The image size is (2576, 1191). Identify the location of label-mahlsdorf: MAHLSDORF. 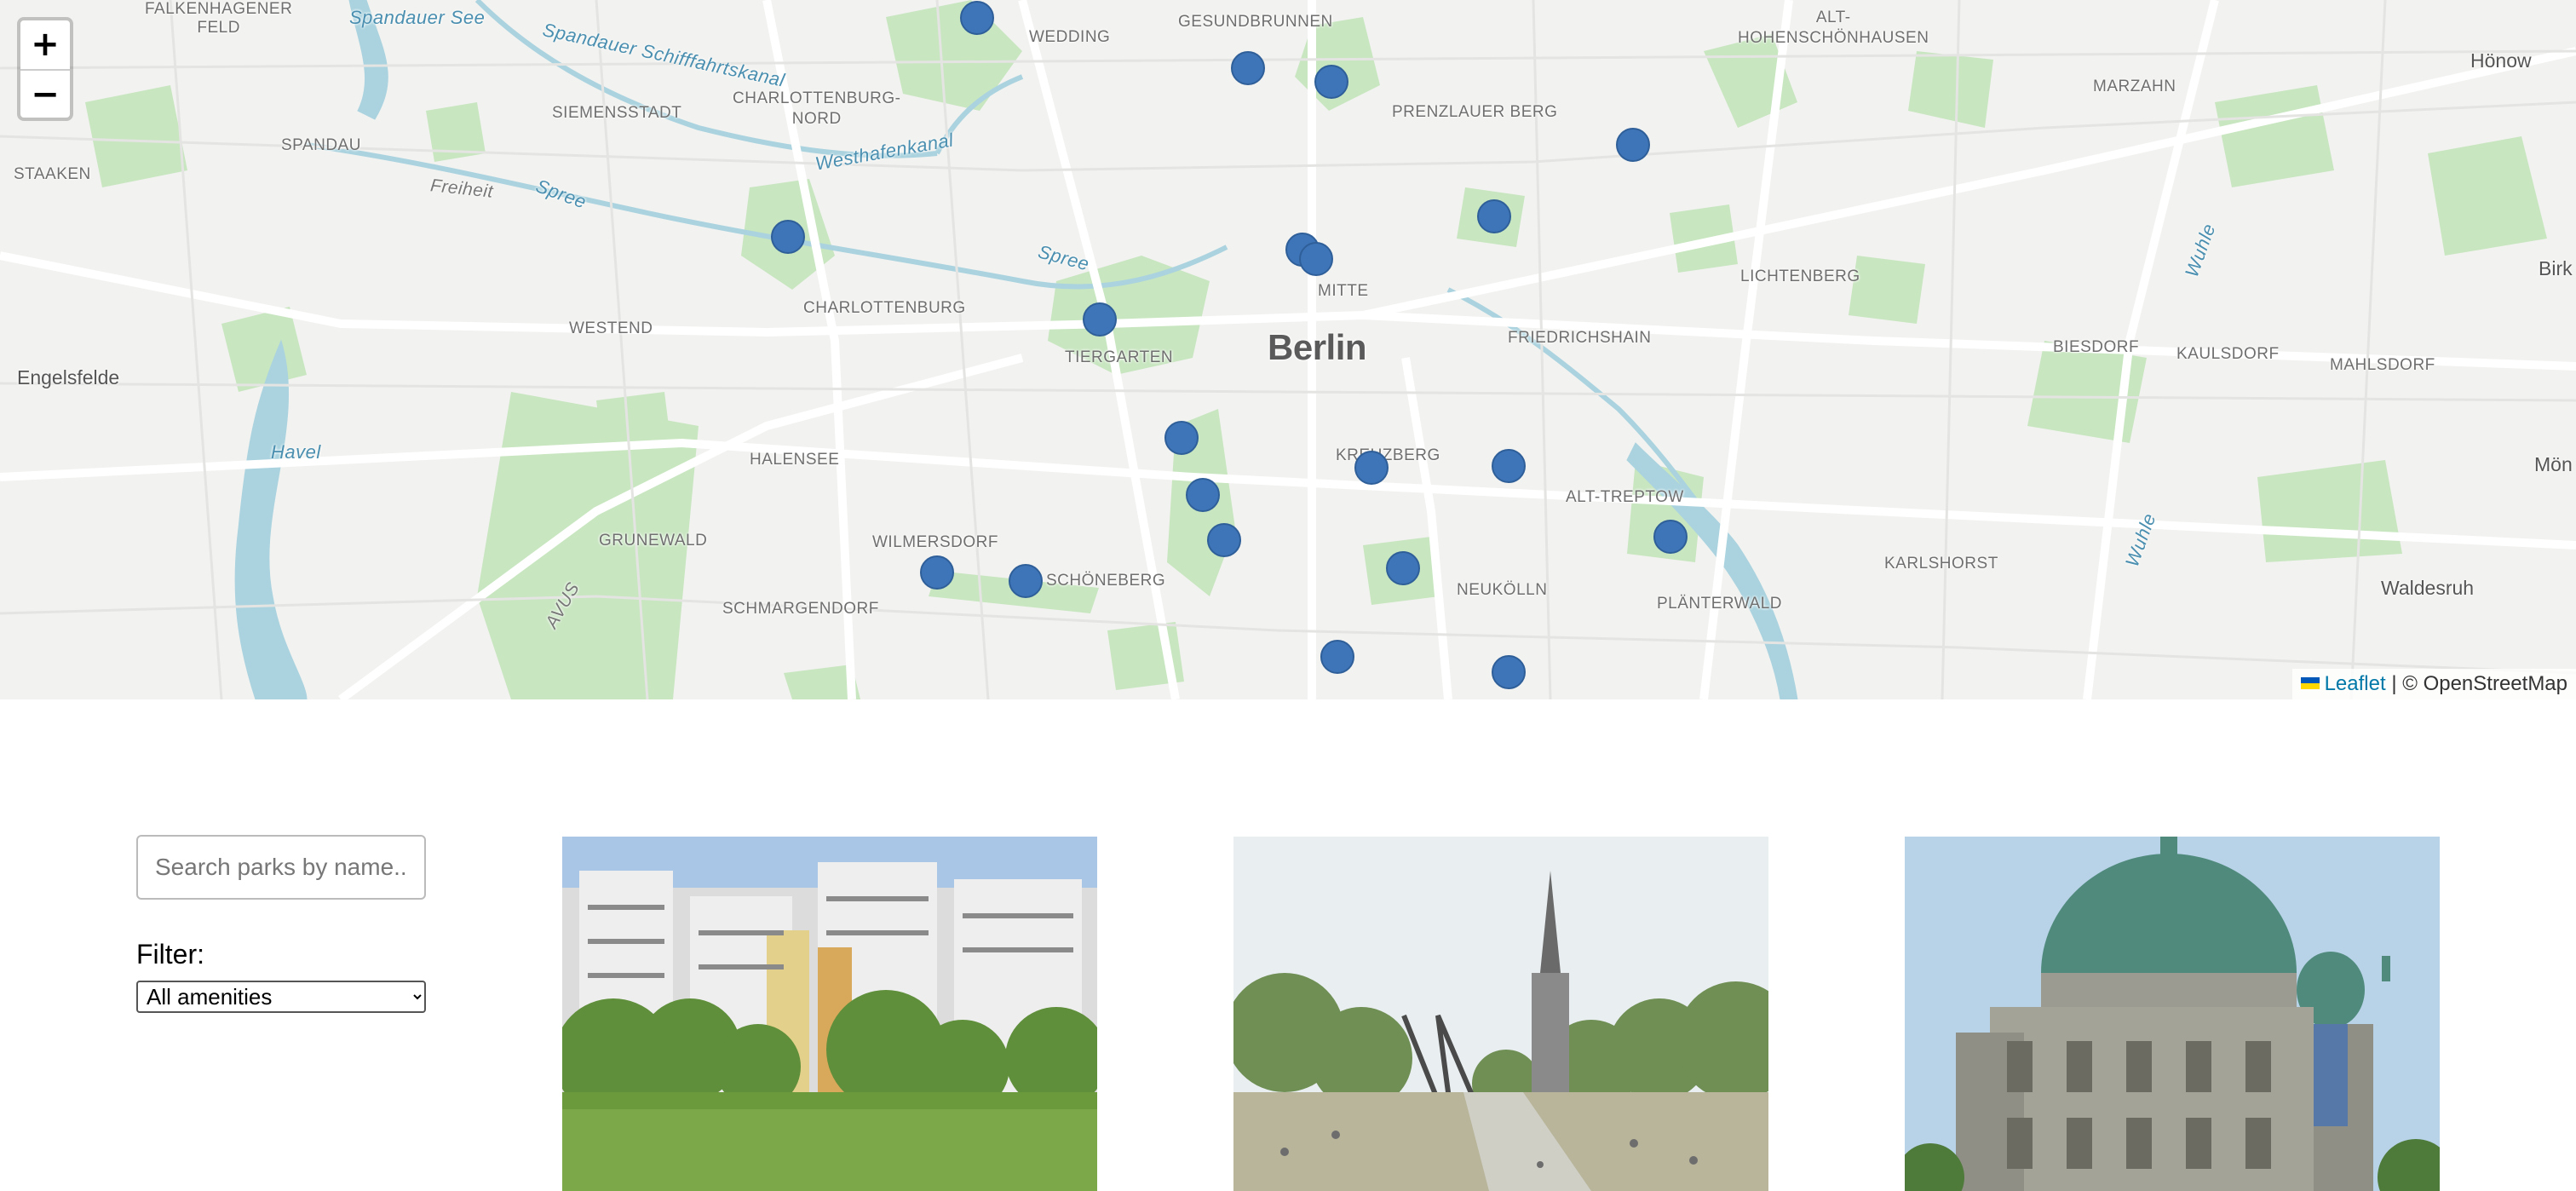
(2383, 365).